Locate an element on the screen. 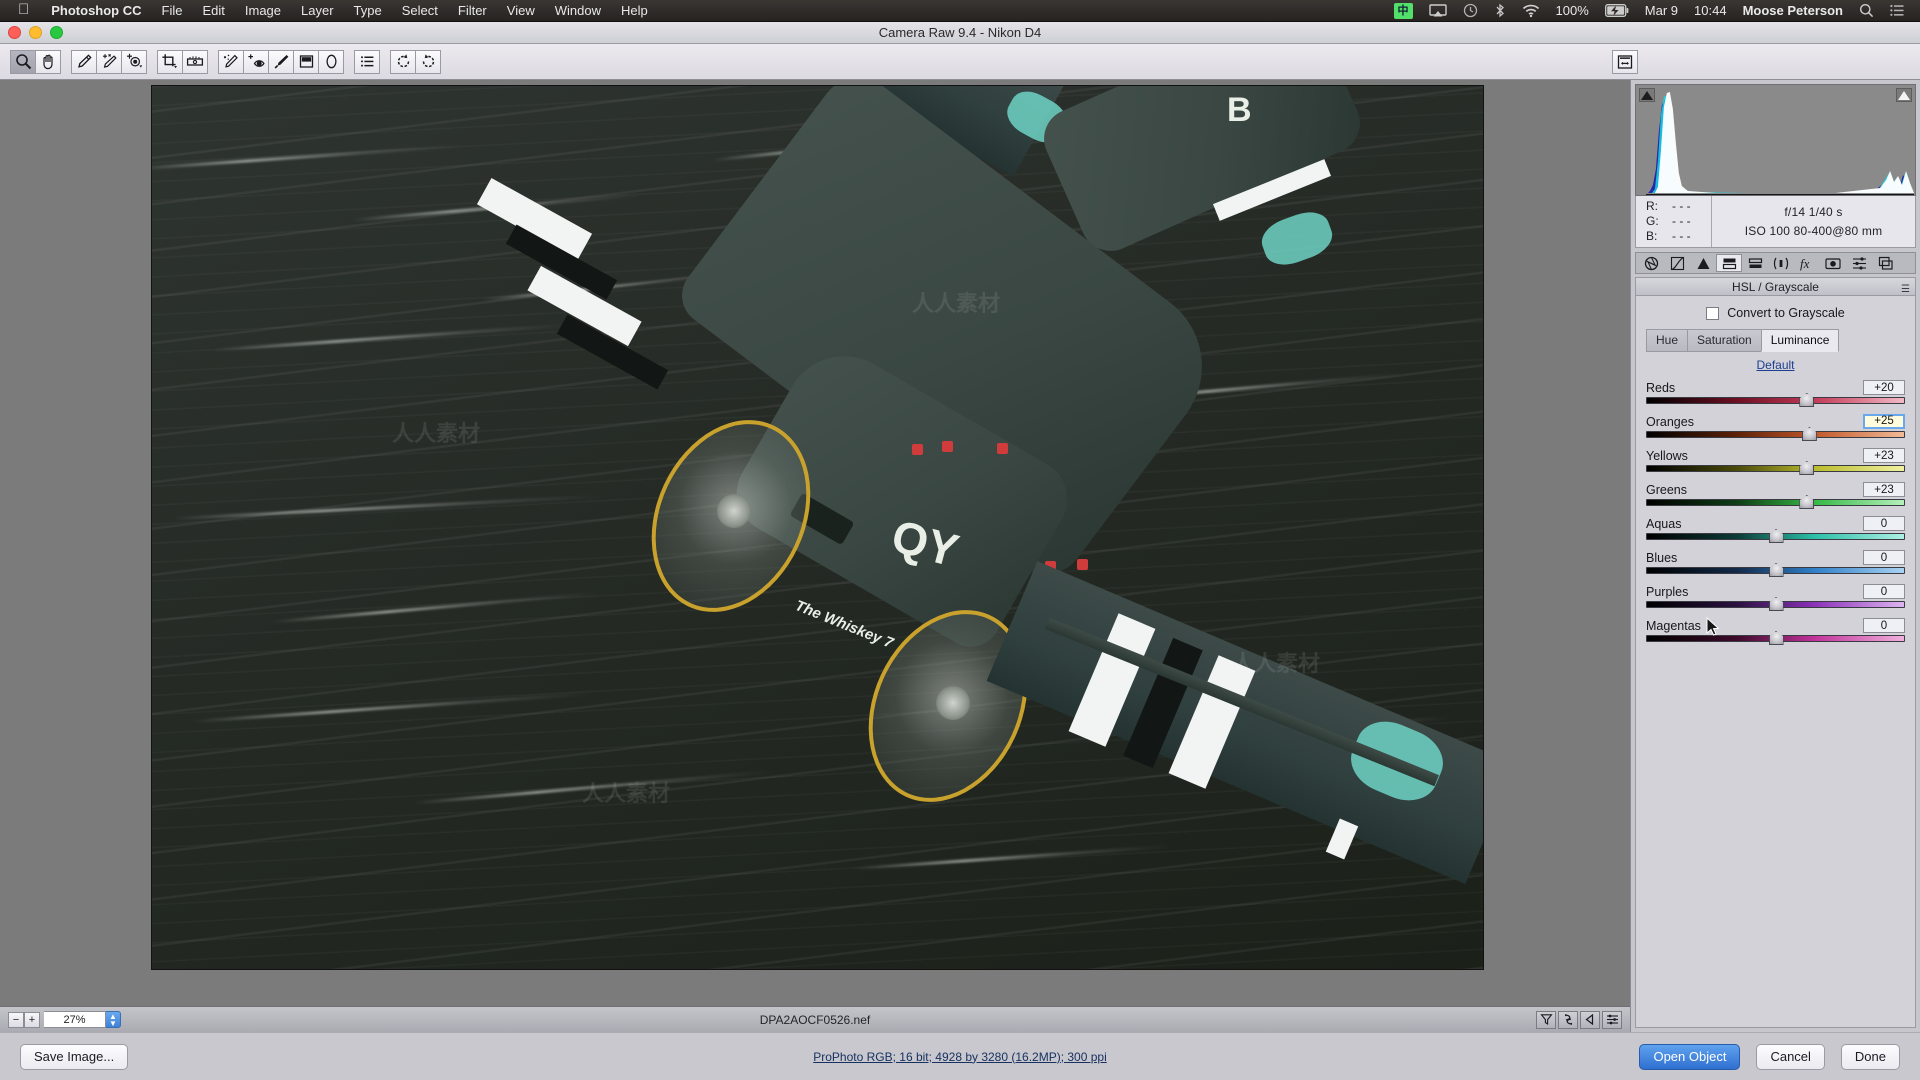 This screenshot has width=1920, height=1080. camera-calibration-panel-tab is located at coordinates (1833, 263).